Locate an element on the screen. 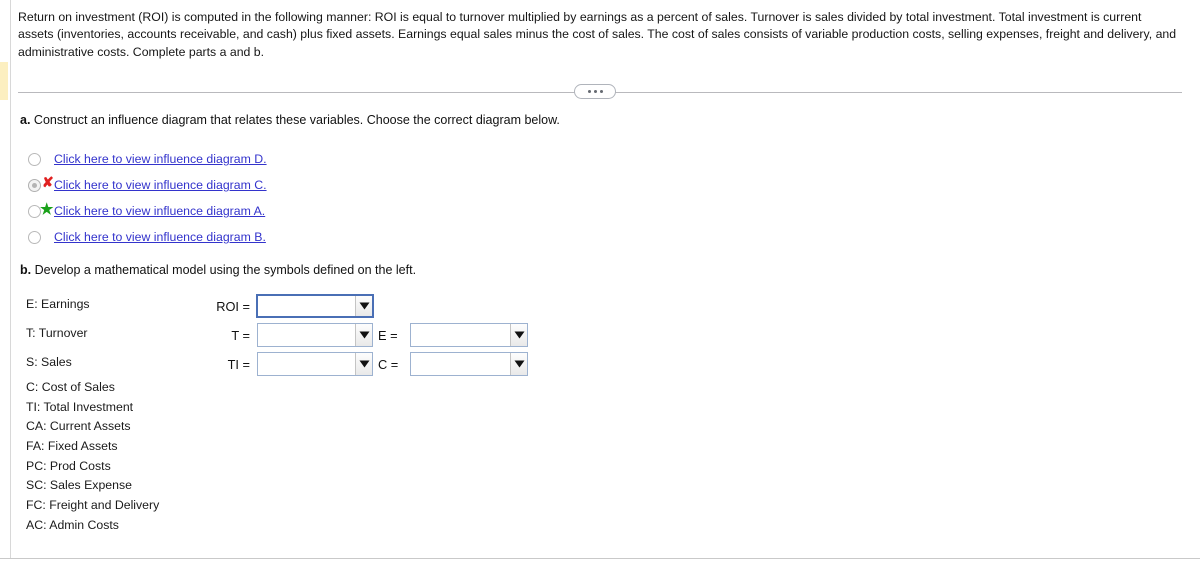 This screenshot has width=1200, height=571. radio-button-diagram-a: ★ is located at coordinates (40, 210).